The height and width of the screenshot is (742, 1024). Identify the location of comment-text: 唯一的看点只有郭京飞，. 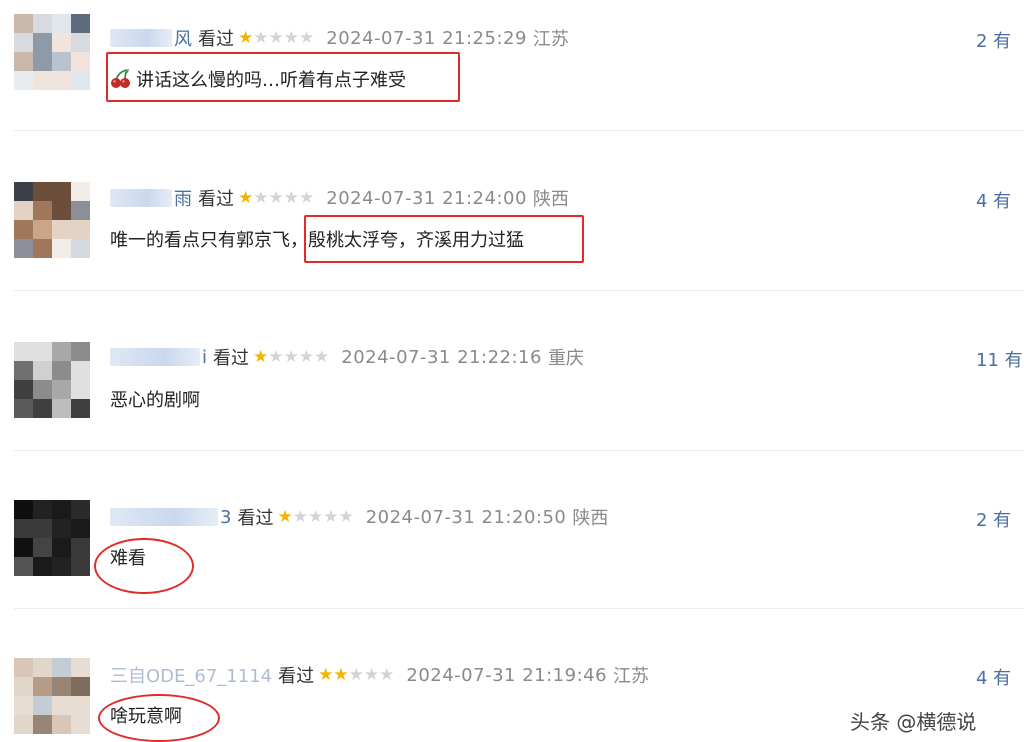
(209, 240).